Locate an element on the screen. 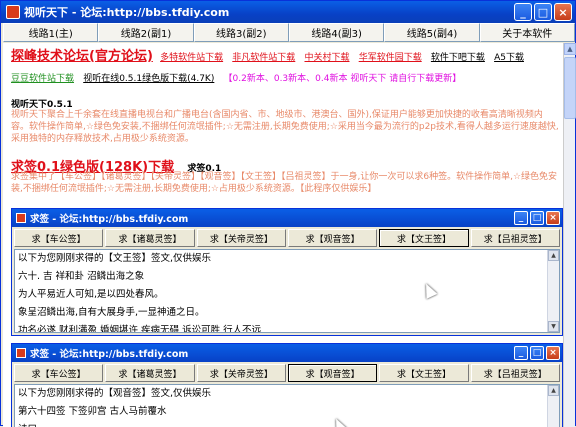 This screenshot has width=576, height=427. result-line: 象呈沼鳞出海,自有大展身手,一显神通之日。 is located at coordinates (111, 312).